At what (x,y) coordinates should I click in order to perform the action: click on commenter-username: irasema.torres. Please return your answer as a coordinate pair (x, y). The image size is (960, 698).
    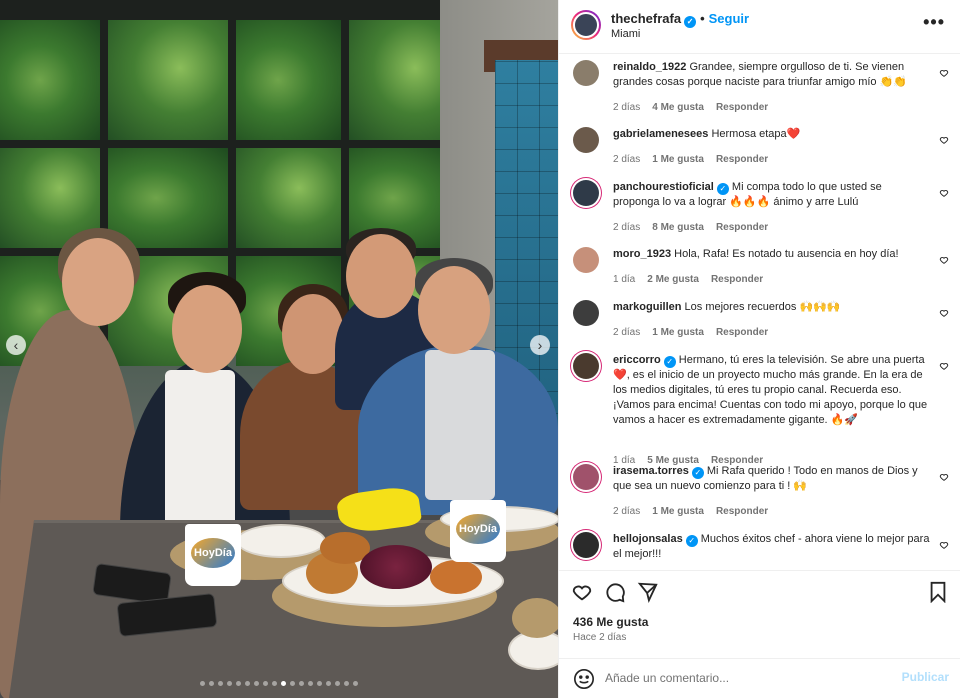
    Looking at the image, I should click on (651, 471).